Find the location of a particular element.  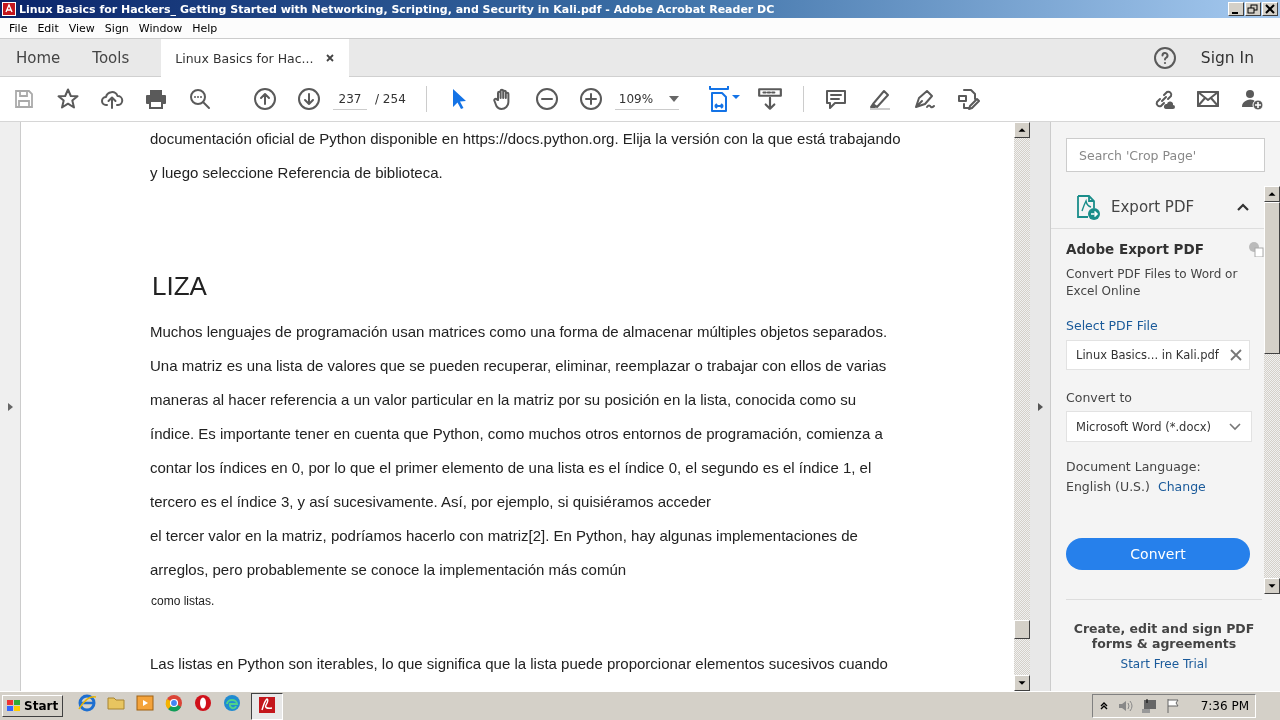

start-button: Start is located at coordinates (33, 706).